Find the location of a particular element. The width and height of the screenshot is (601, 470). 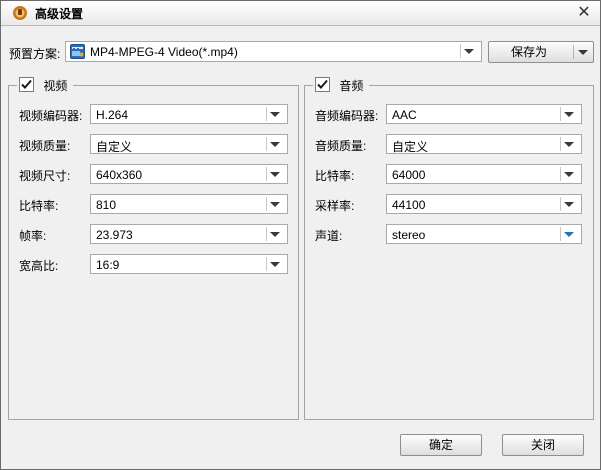

video-quality-label: 视频质量: is located at coordinates (45, 146).